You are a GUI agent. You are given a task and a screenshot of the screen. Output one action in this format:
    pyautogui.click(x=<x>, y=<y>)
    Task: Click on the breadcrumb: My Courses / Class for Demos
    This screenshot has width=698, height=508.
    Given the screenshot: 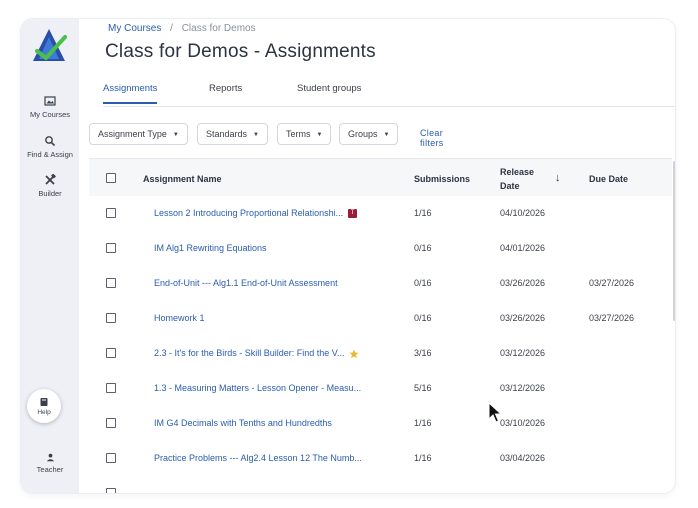 What is the action you would take?
    pyautogui.click(x=182, y=28)
    